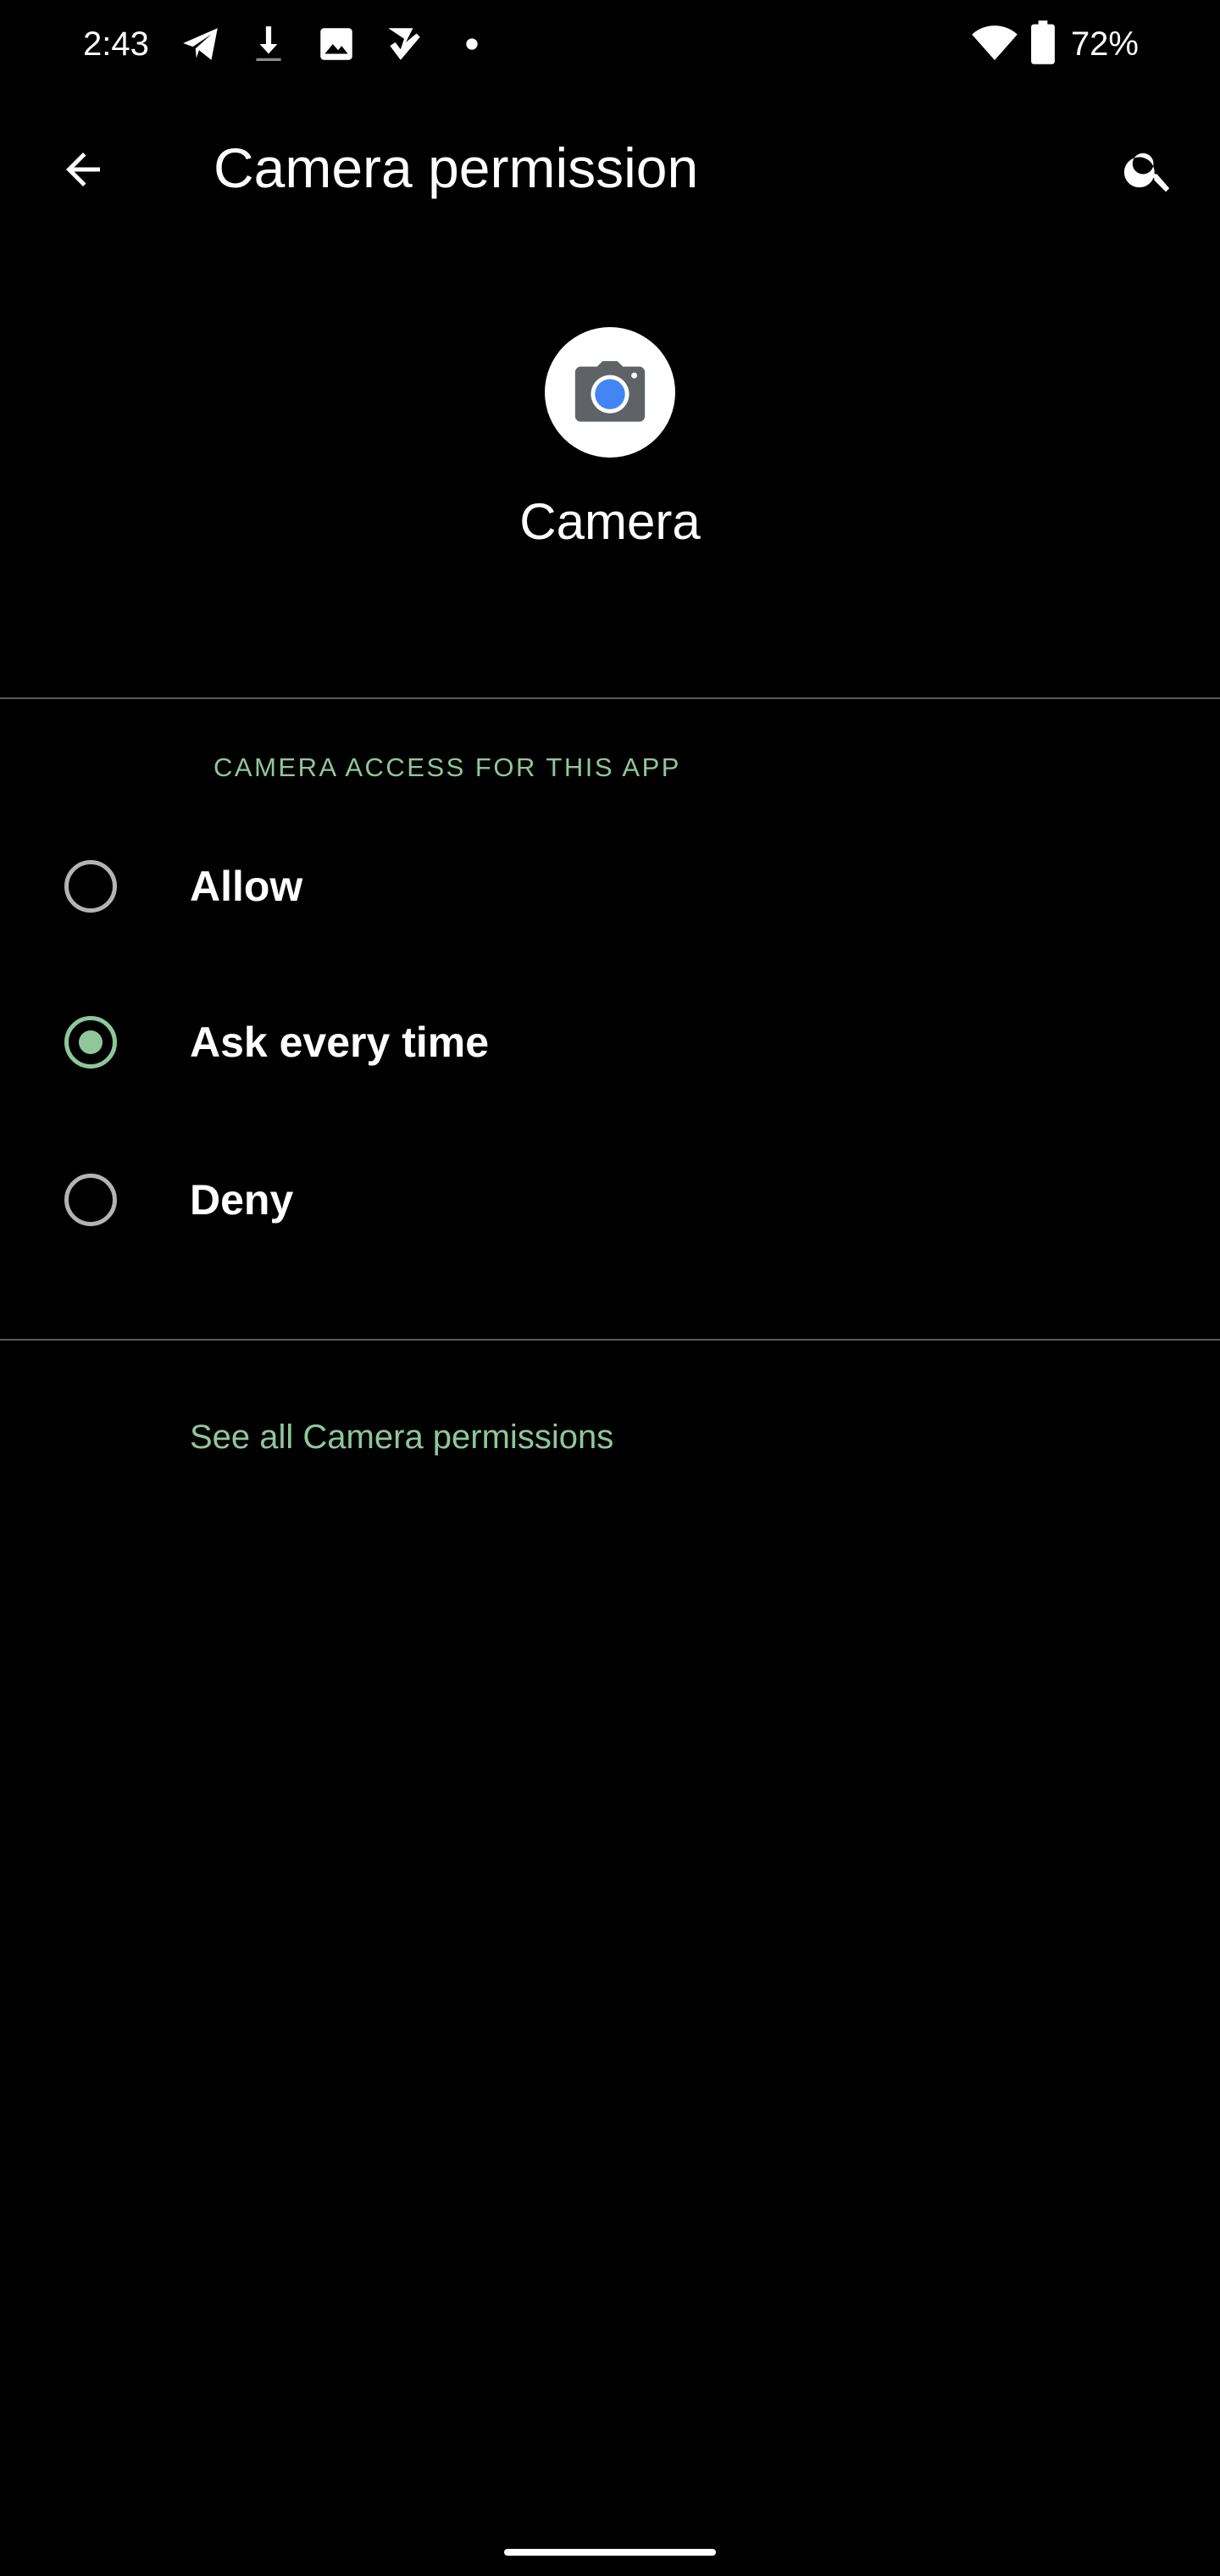  I want to click on wifi-icon, so click(994, 44).